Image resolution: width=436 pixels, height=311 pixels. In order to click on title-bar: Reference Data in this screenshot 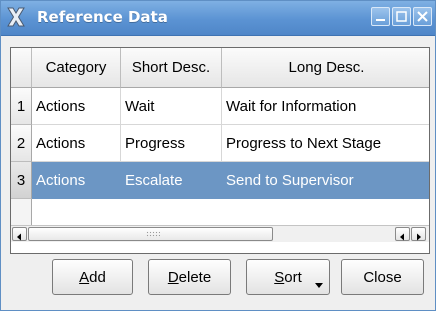, I will do `click(218, 18)`.